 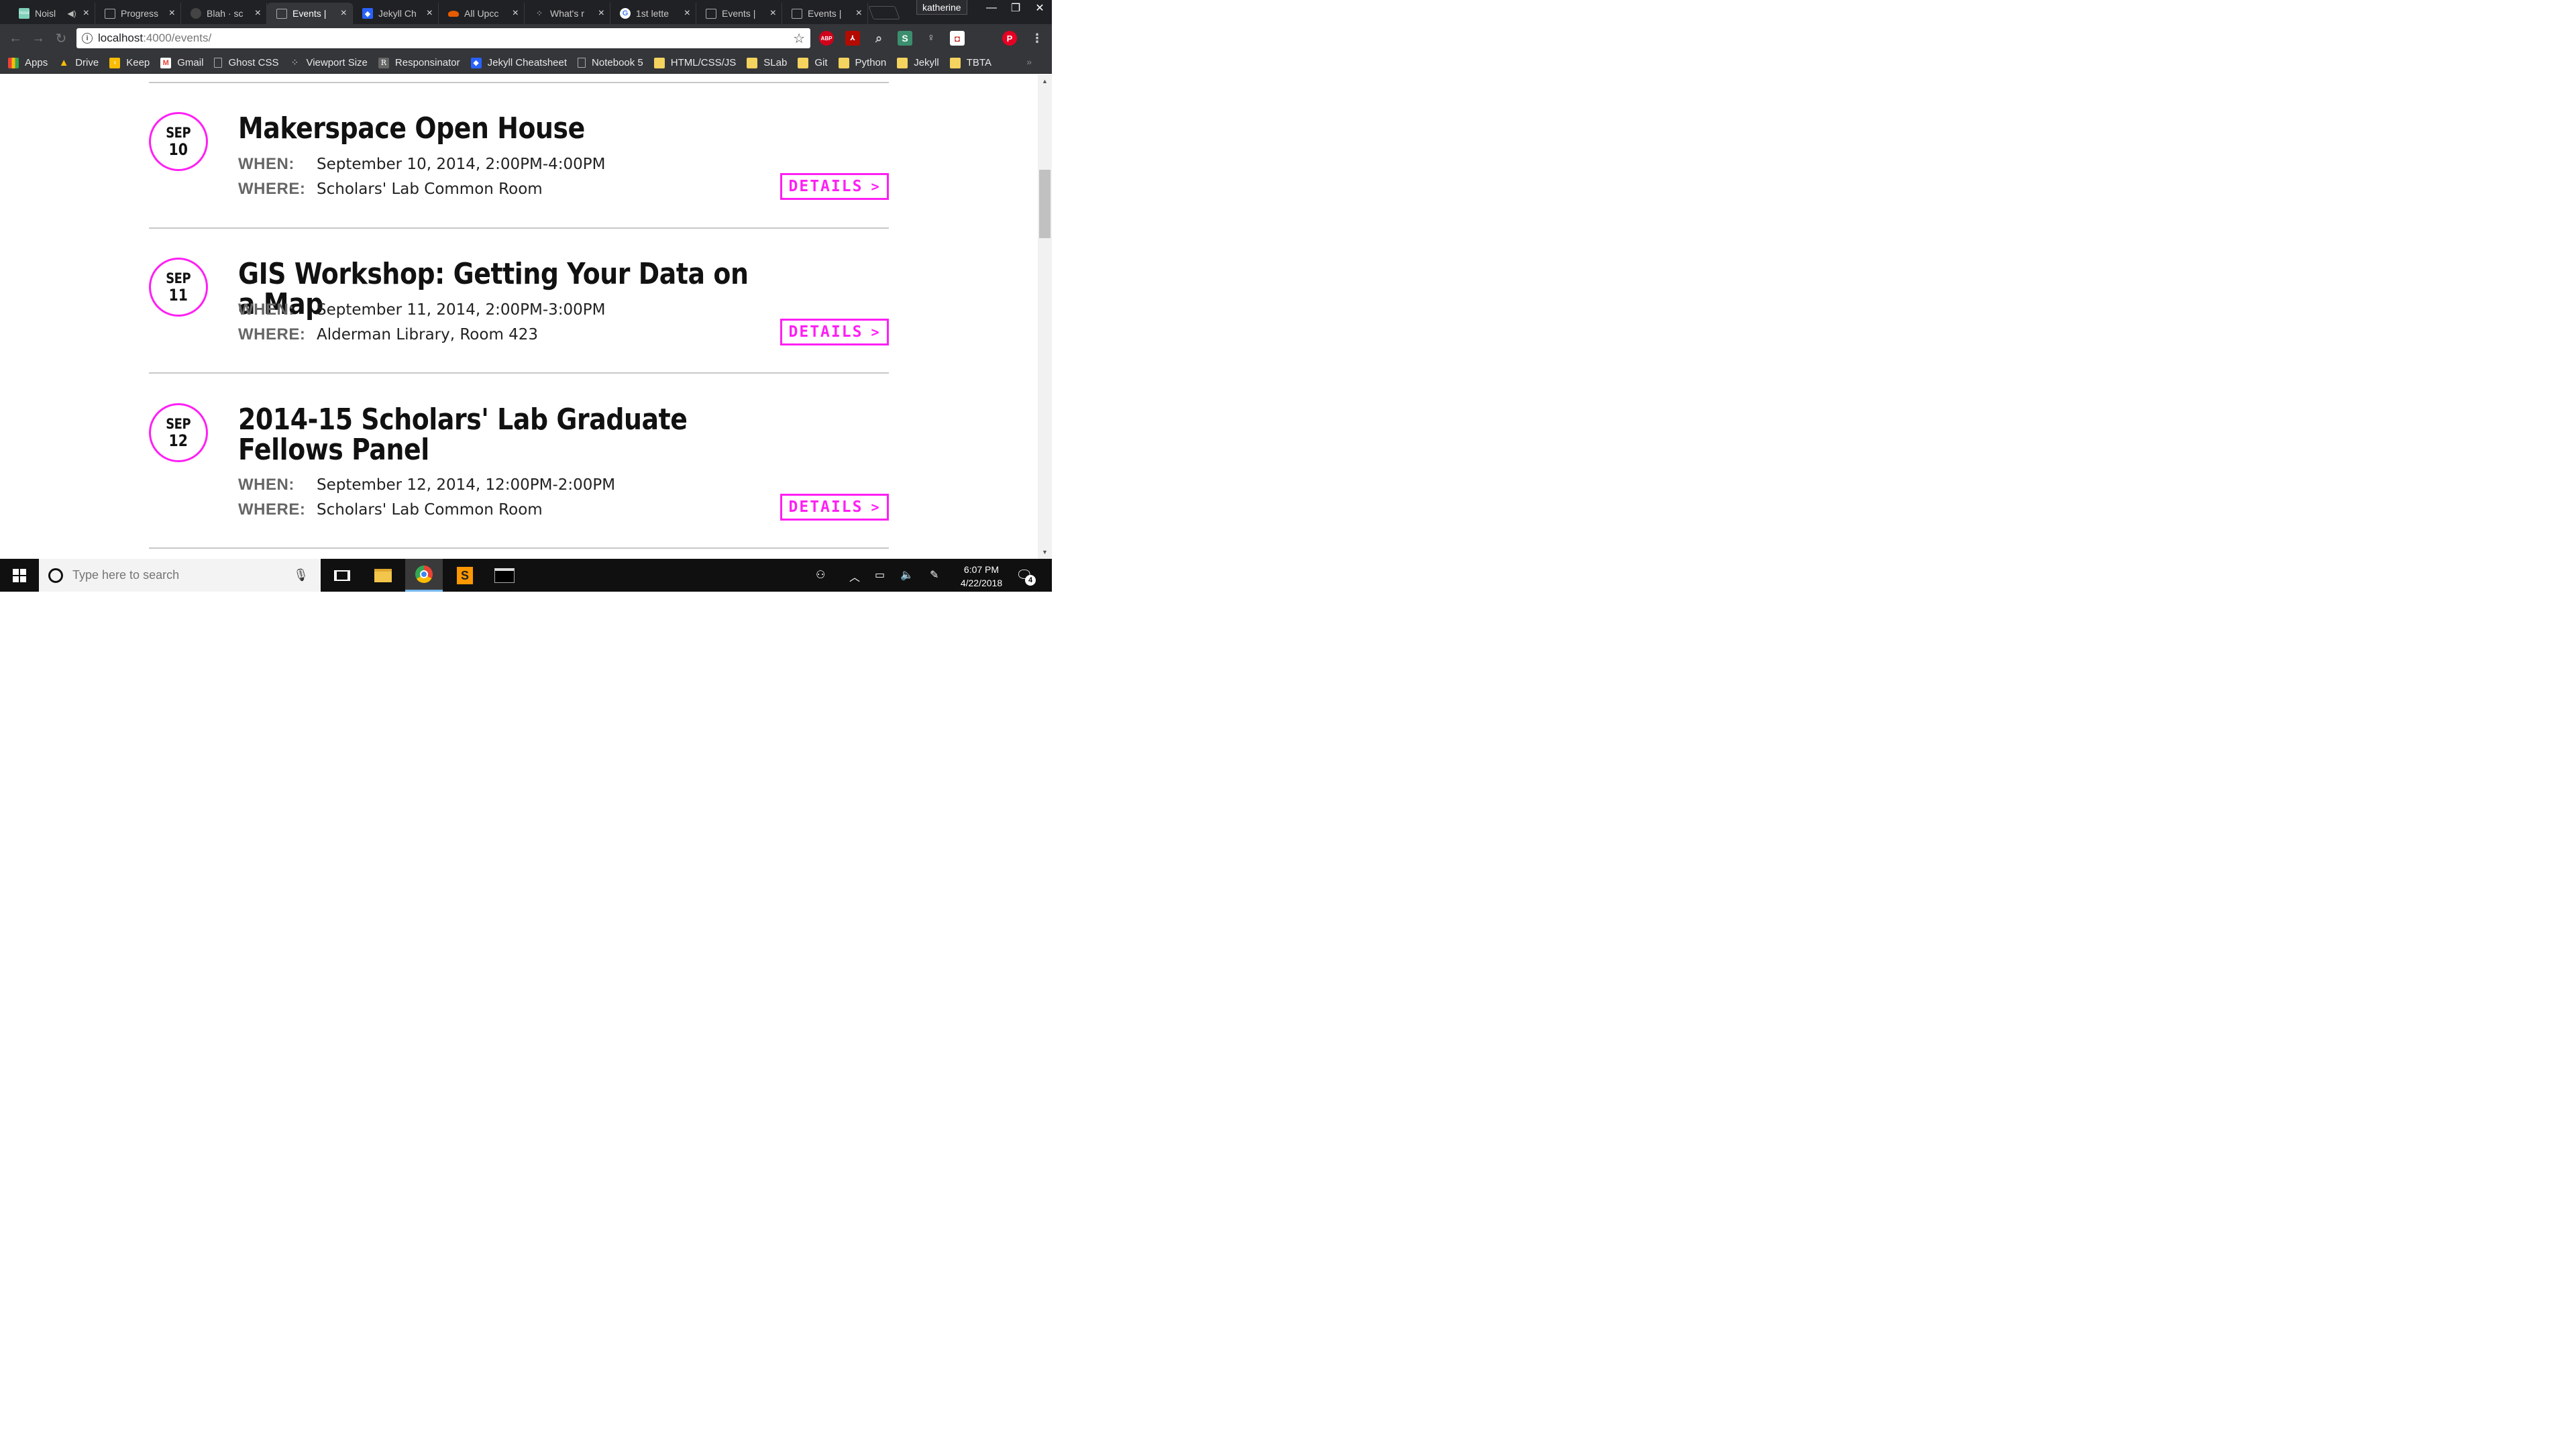 I want to click on terminal-icon, so click(x=504, y=575).